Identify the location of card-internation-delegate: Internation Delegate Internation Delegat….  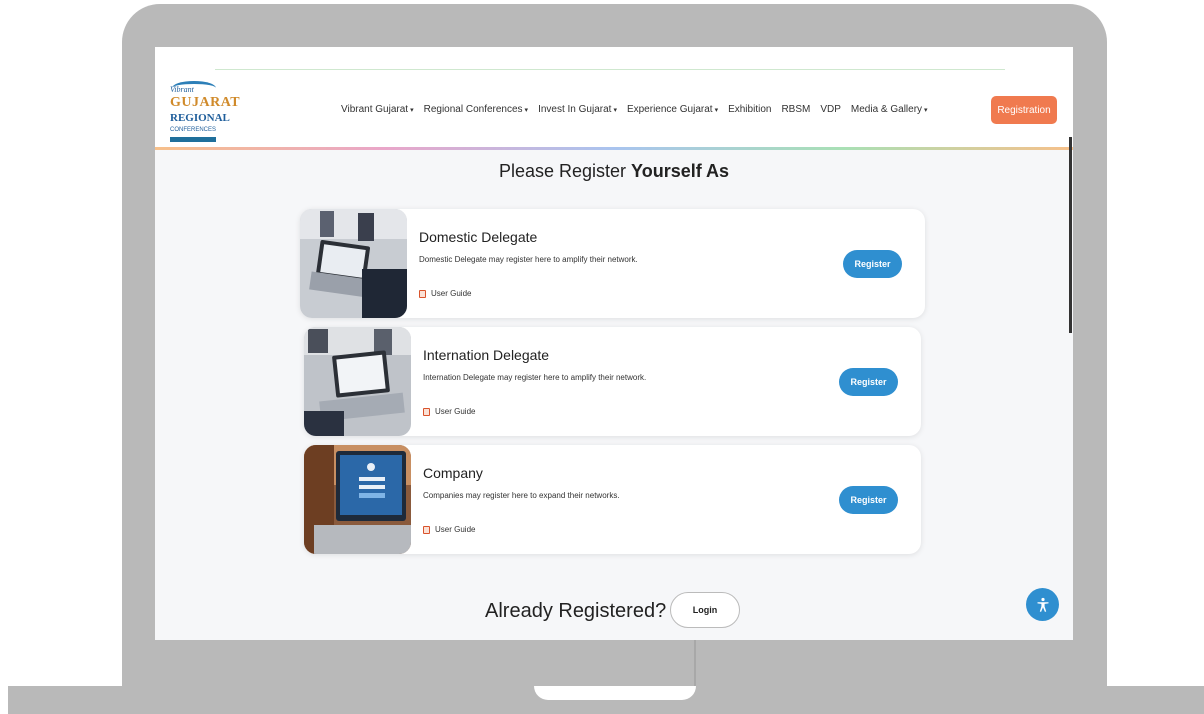
(612, 381).